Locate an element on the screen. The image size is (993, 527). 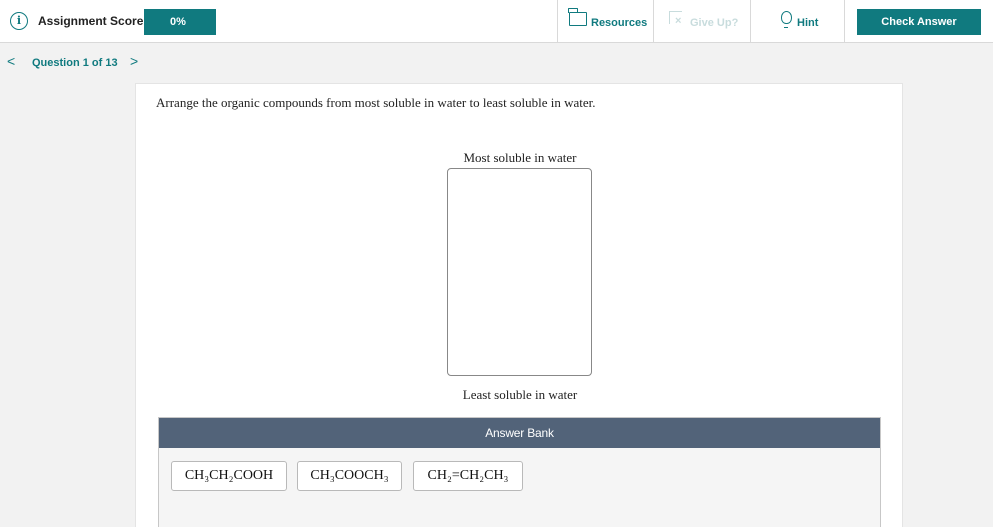
hint-label: Hint is located at coordinates (808, 23).